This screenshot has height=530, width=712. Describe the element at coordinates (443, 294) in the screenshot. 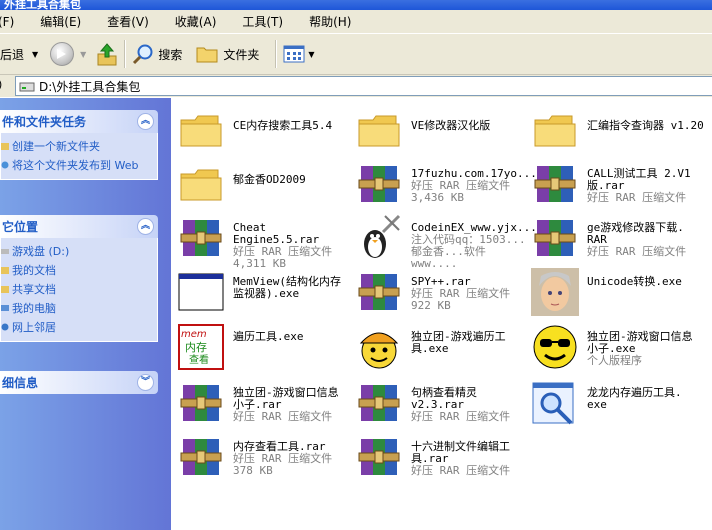

I see `file-item: SPY++.rar 好压 RAR 压缩文件 922 KB` at that location.